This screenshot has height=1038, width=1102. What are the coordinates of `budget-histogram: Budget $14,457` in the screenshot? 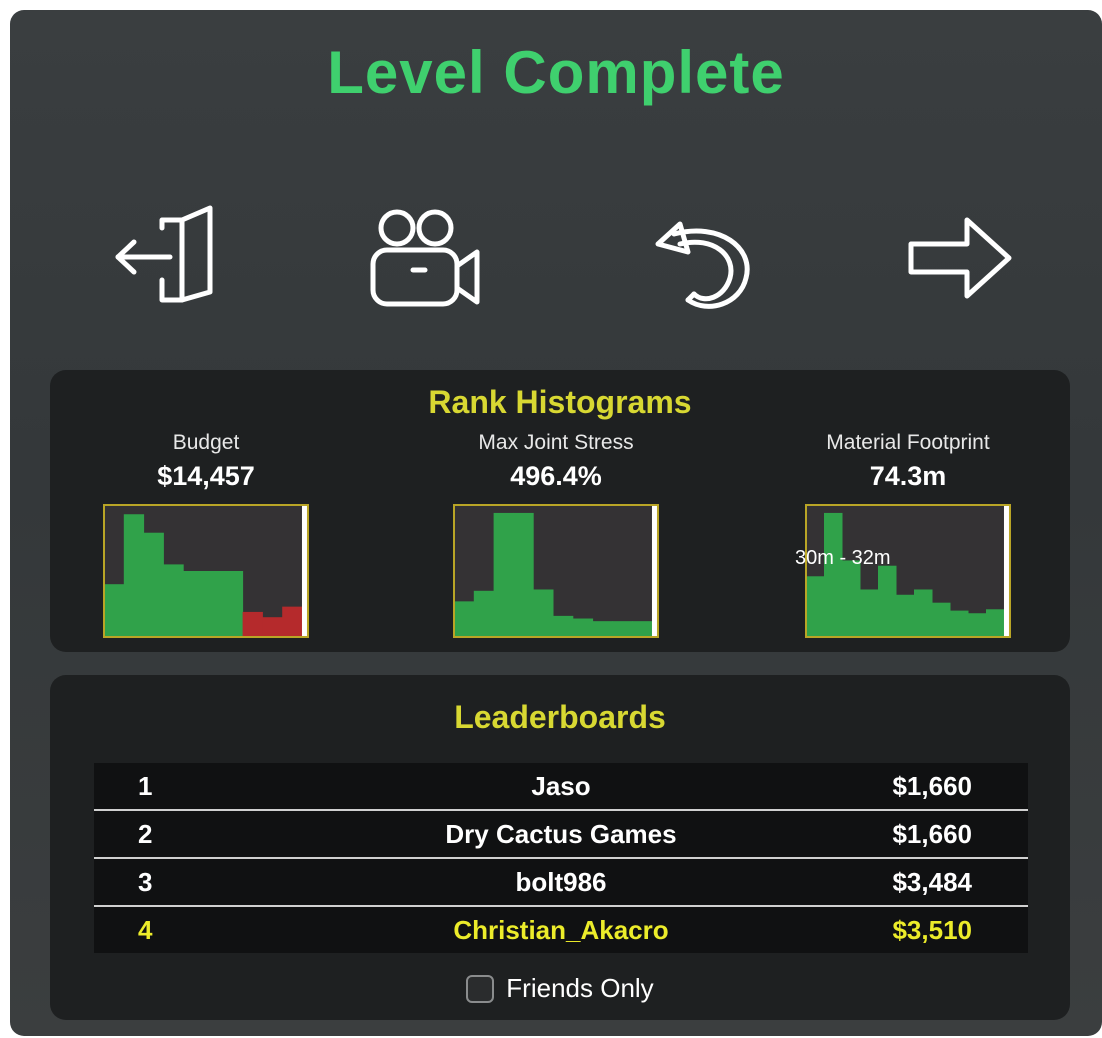 It's located at (206, 534).